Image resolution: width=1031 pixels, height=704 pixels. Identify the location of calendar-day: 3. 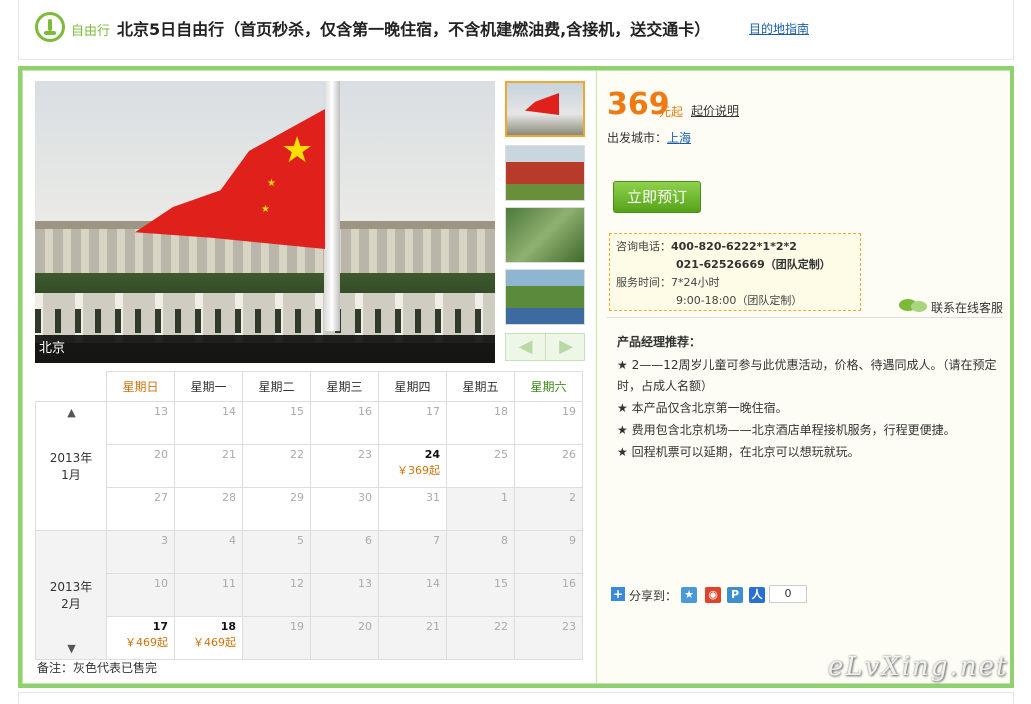
(140, 552).